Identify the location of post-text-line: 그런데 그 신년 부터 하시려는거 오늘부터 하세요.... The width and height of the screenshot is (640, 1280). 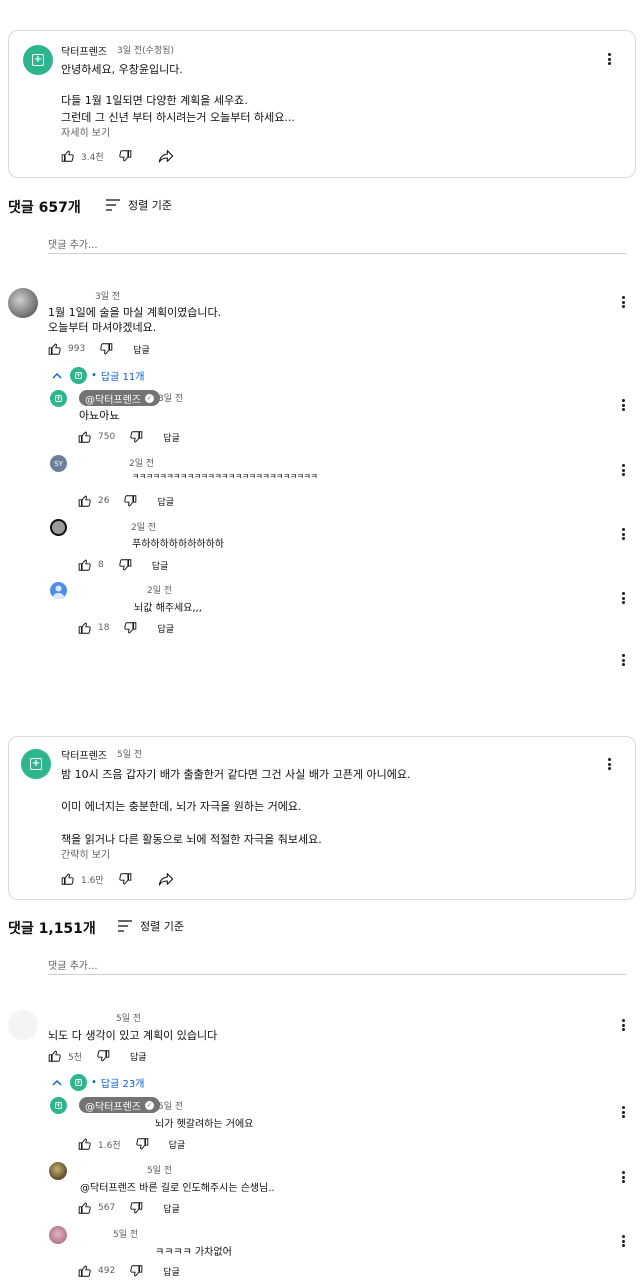
(178, 117).